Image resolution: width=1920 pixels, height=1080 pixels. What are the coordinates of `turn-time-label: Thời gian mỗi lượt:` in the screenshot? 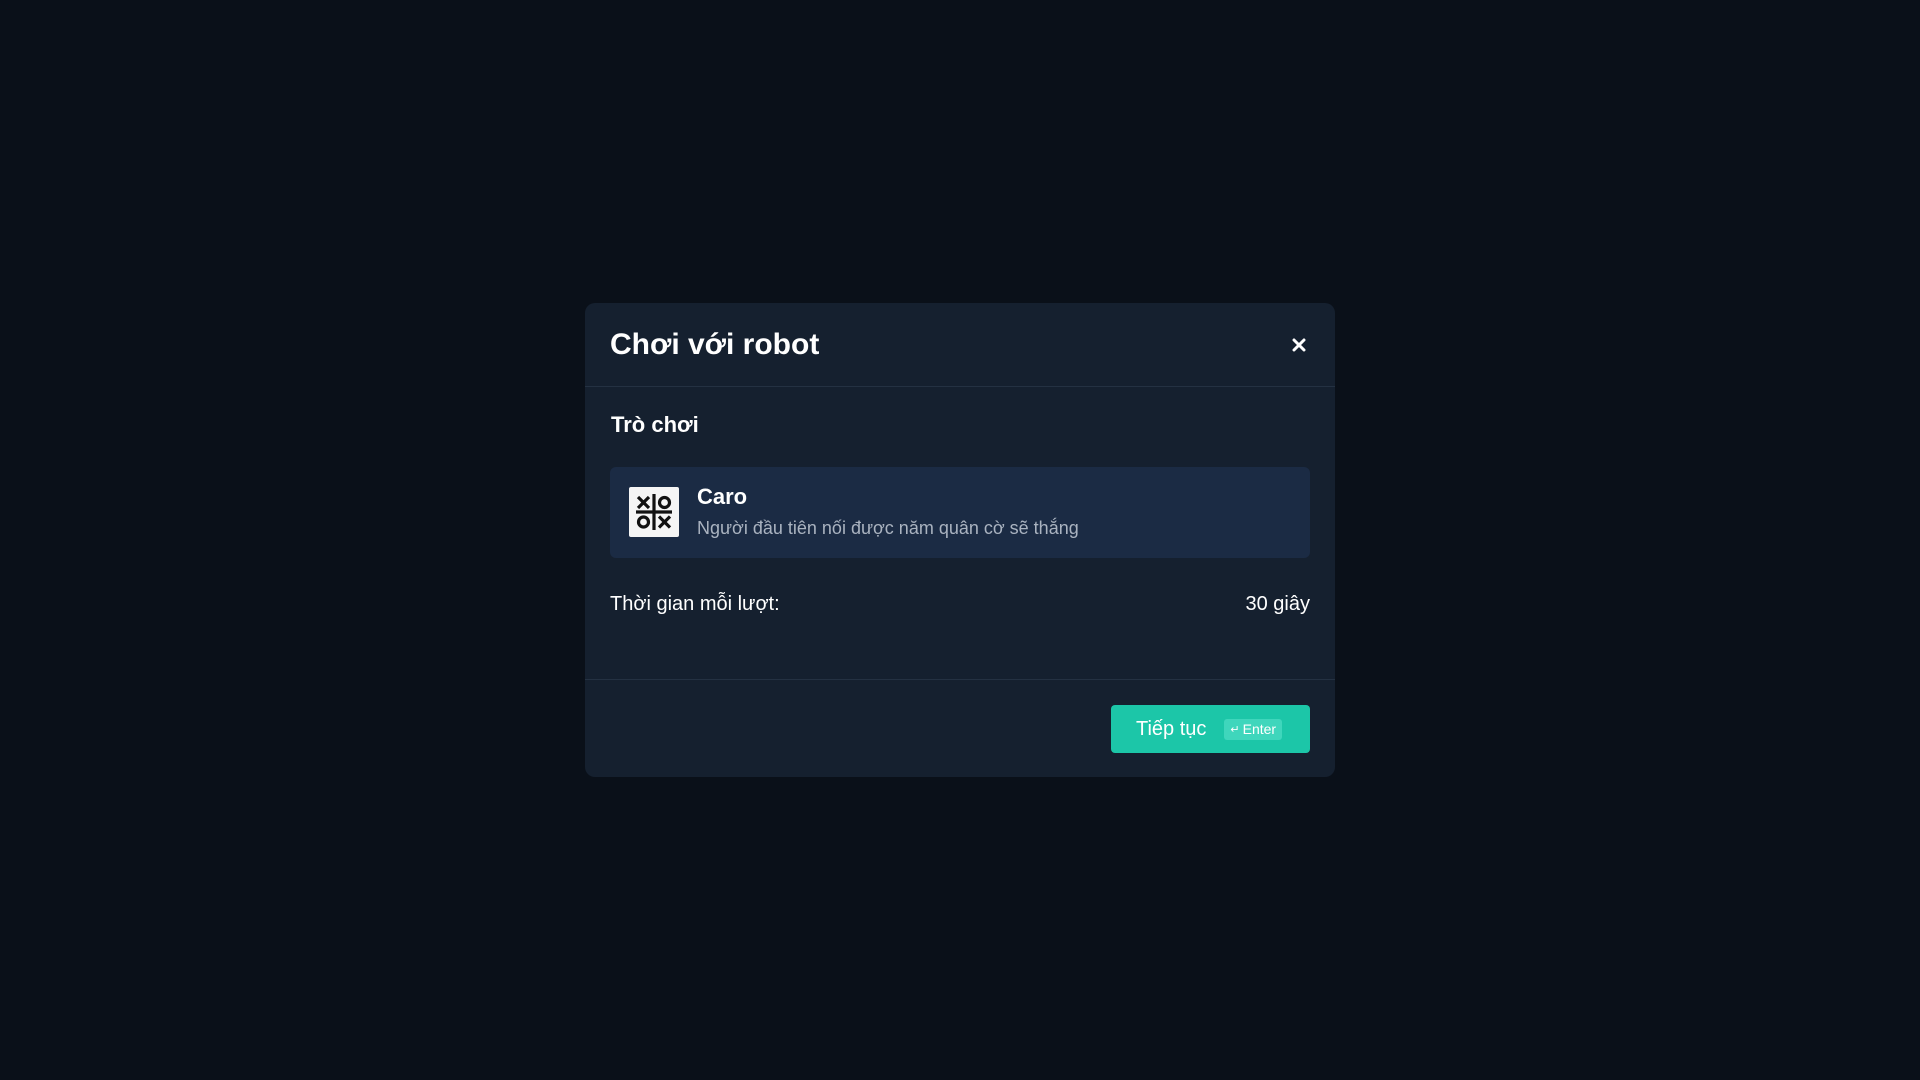 It's located at (695, 604).